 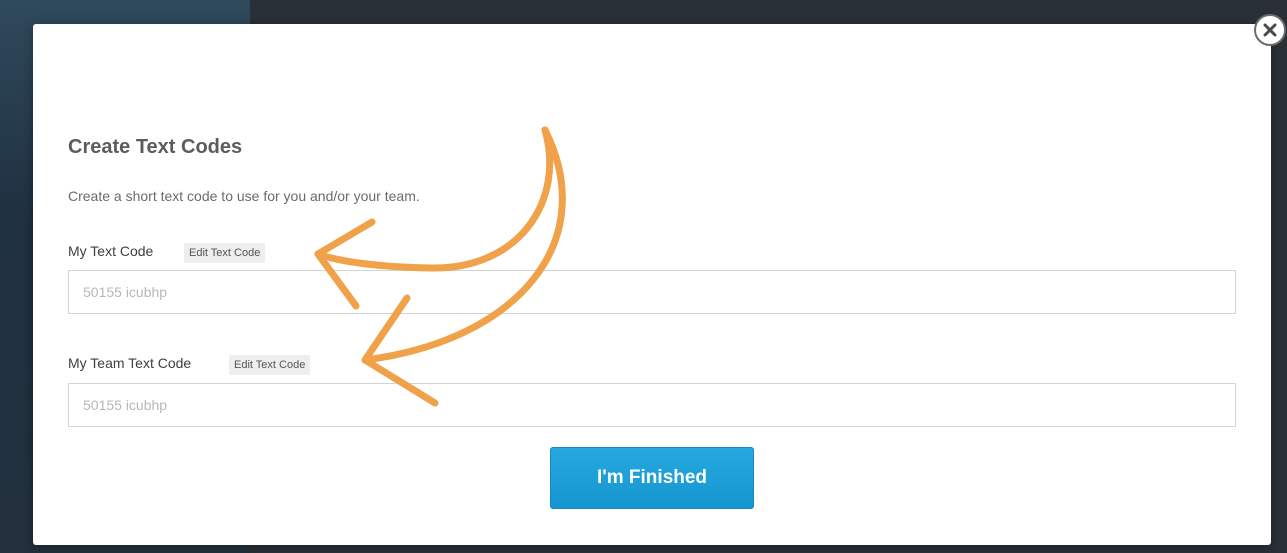 I want to click on edit-team-text-code-button: Edit Text Code, so click(x=270, y=365).